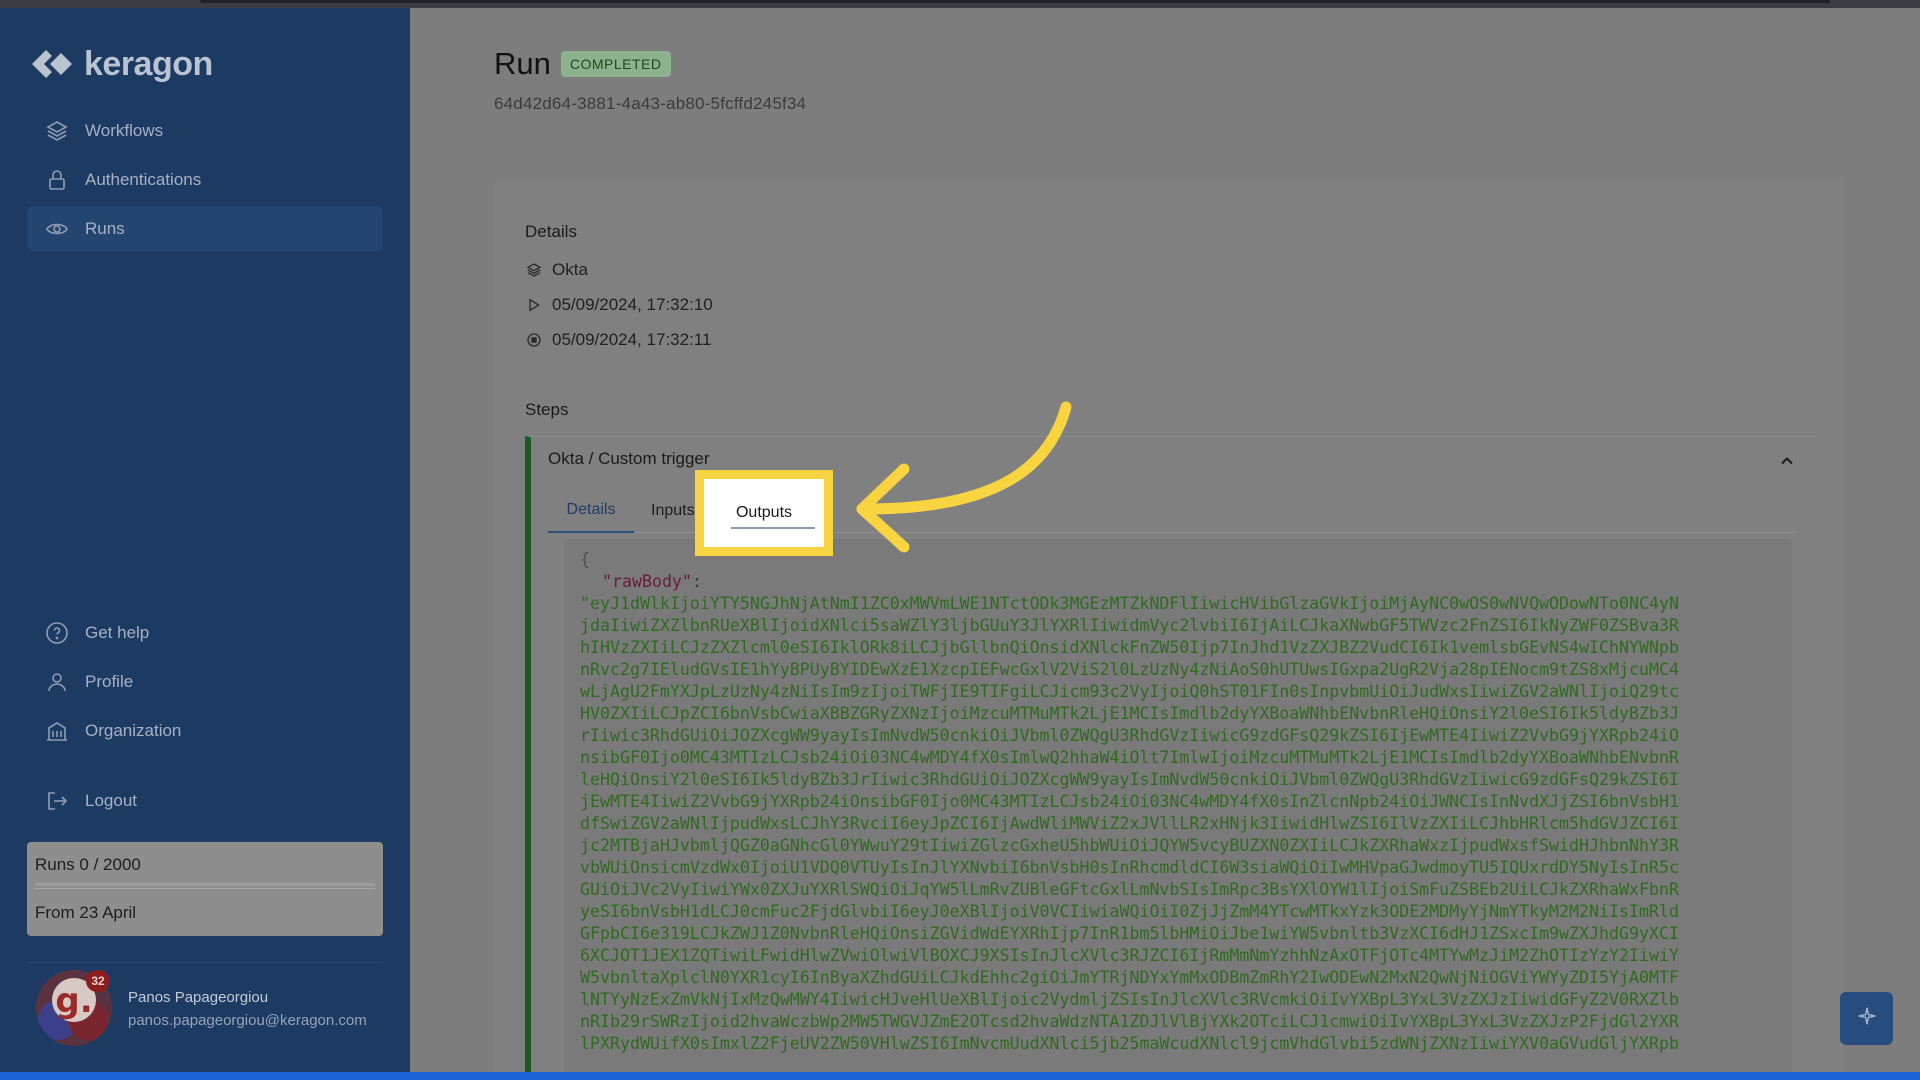 This screenshot has height=1080, width=1920. I want to click on status-badge: COMPLETED, so click(615, 64).